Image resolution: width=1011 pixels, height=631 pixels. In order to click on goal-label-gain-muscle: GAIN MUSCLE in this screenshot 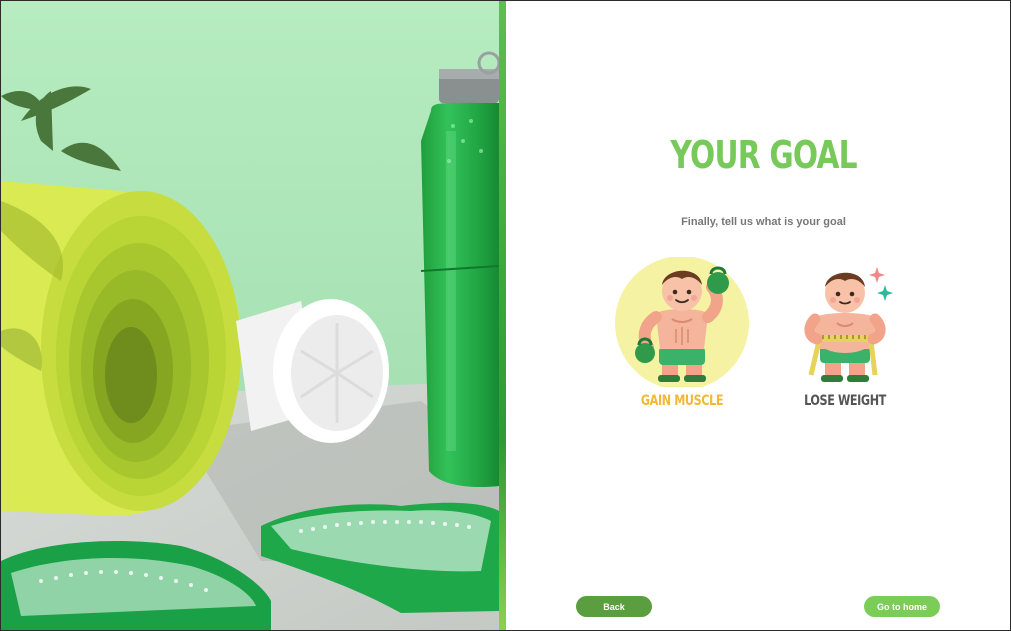, I will do `click(682, 401)`.